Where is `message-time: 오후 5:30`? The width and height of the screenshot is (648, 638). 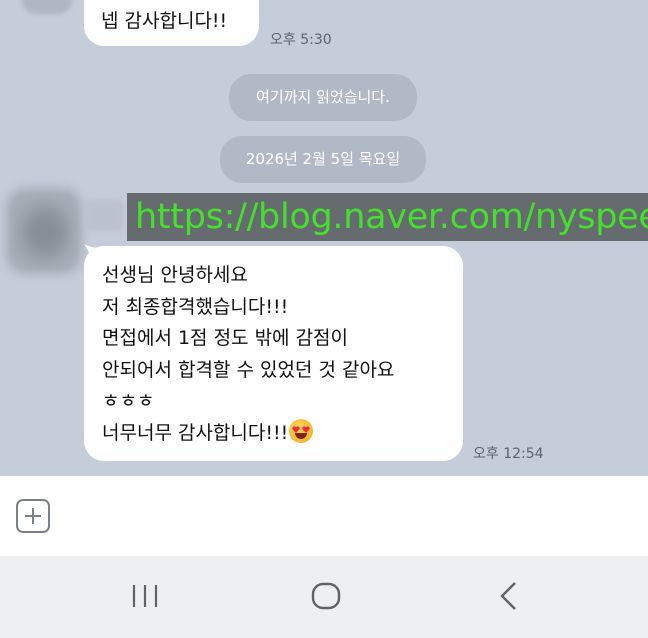
message-time: 오후 5:30 is located at coordinates (301, 40).